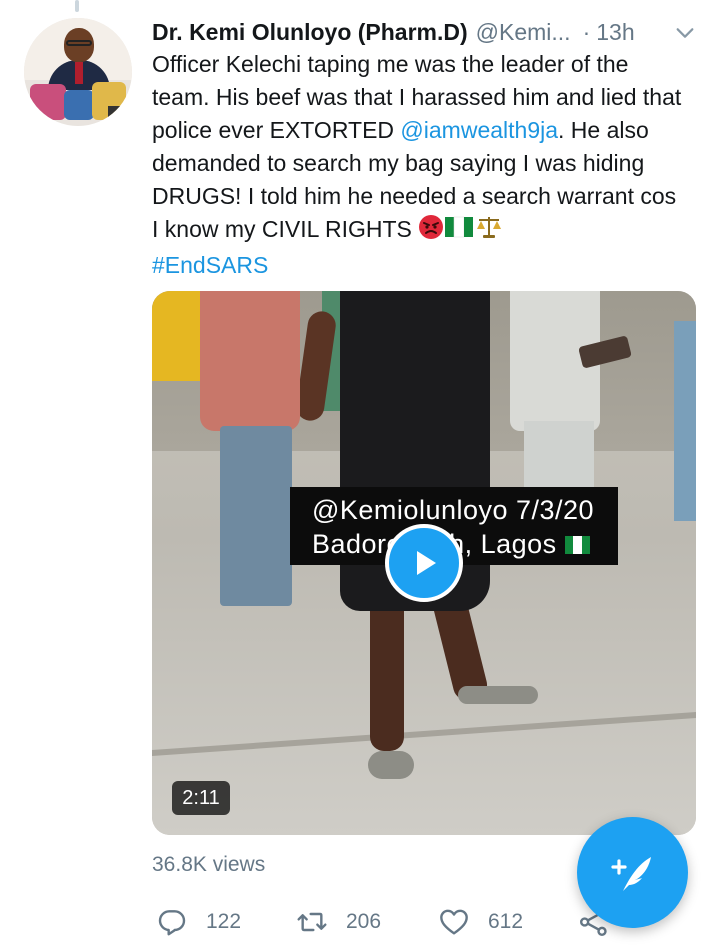 Image resolution: width=720 pixels, height=949 pixels. What do you see at coordinates (364, 921) in the screenshot?
I see `retweet-count: 206` at bounding box center [364, 921].